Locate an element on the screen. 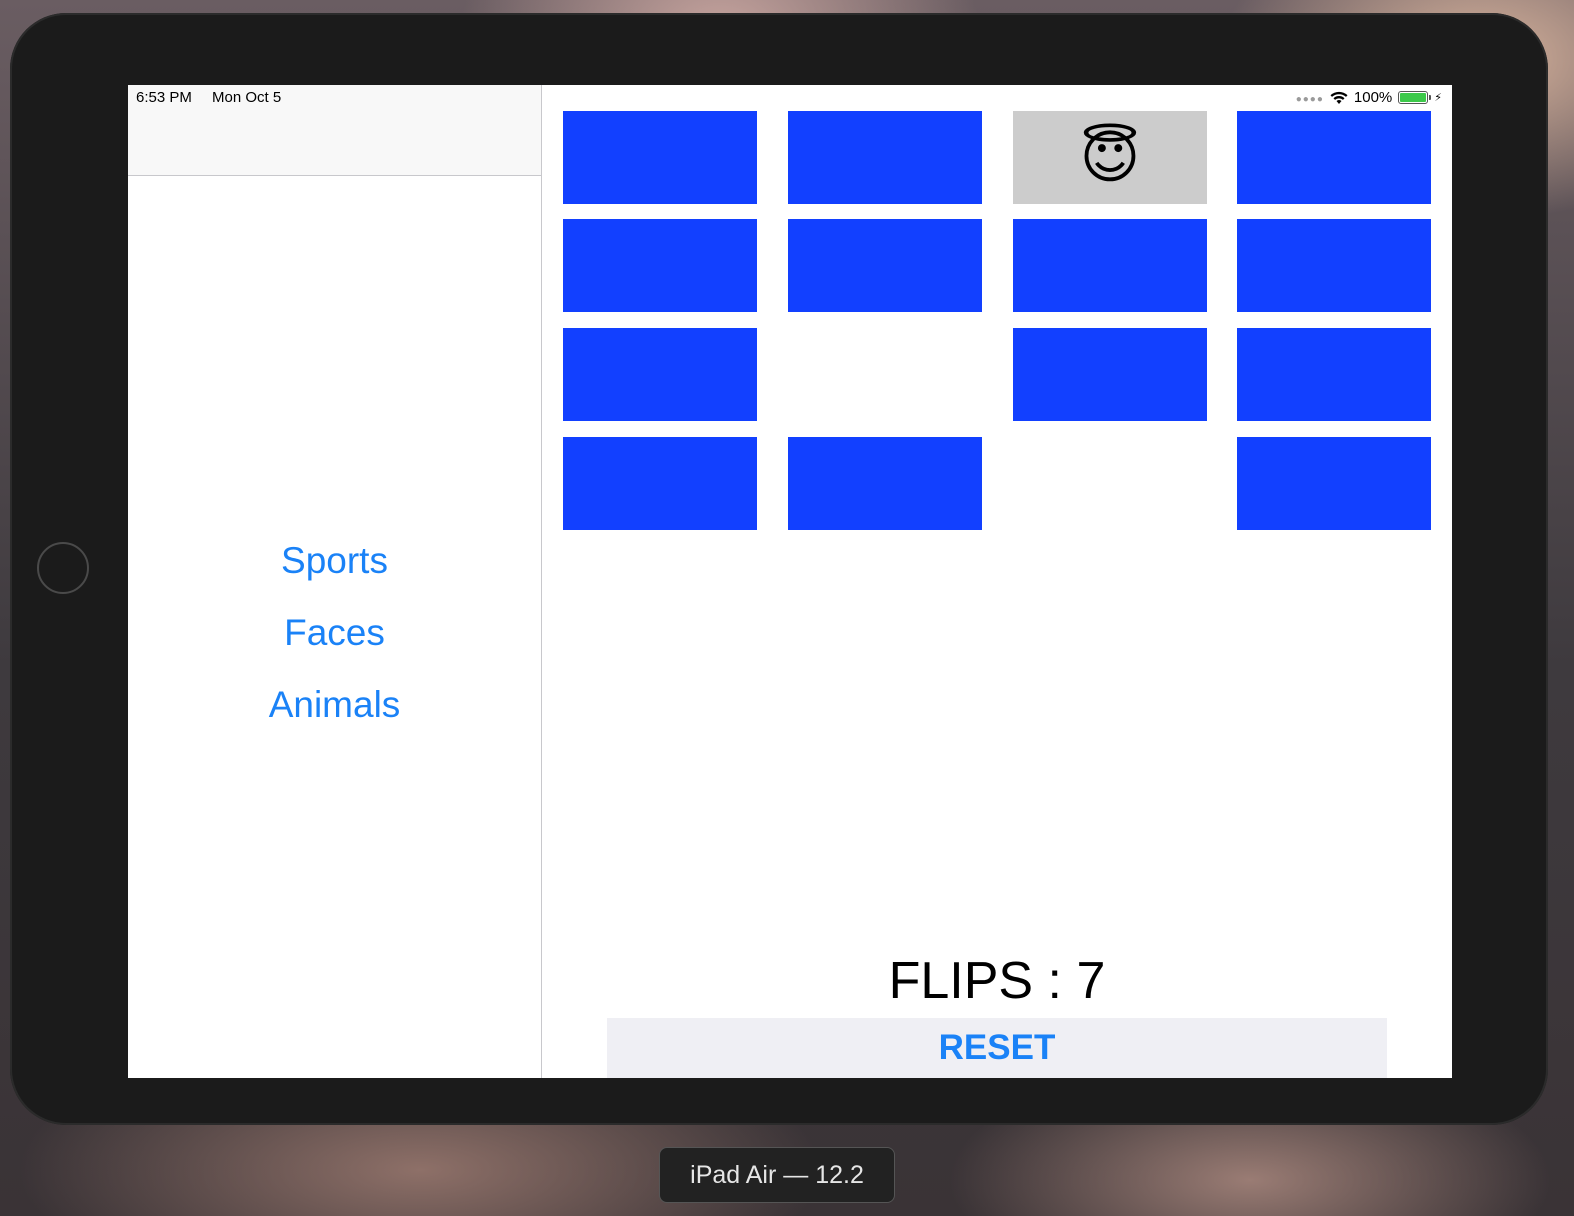 The image size is (1574, 1216). theme-list: Sports Faces Animals is located at coordinates (334, 633).